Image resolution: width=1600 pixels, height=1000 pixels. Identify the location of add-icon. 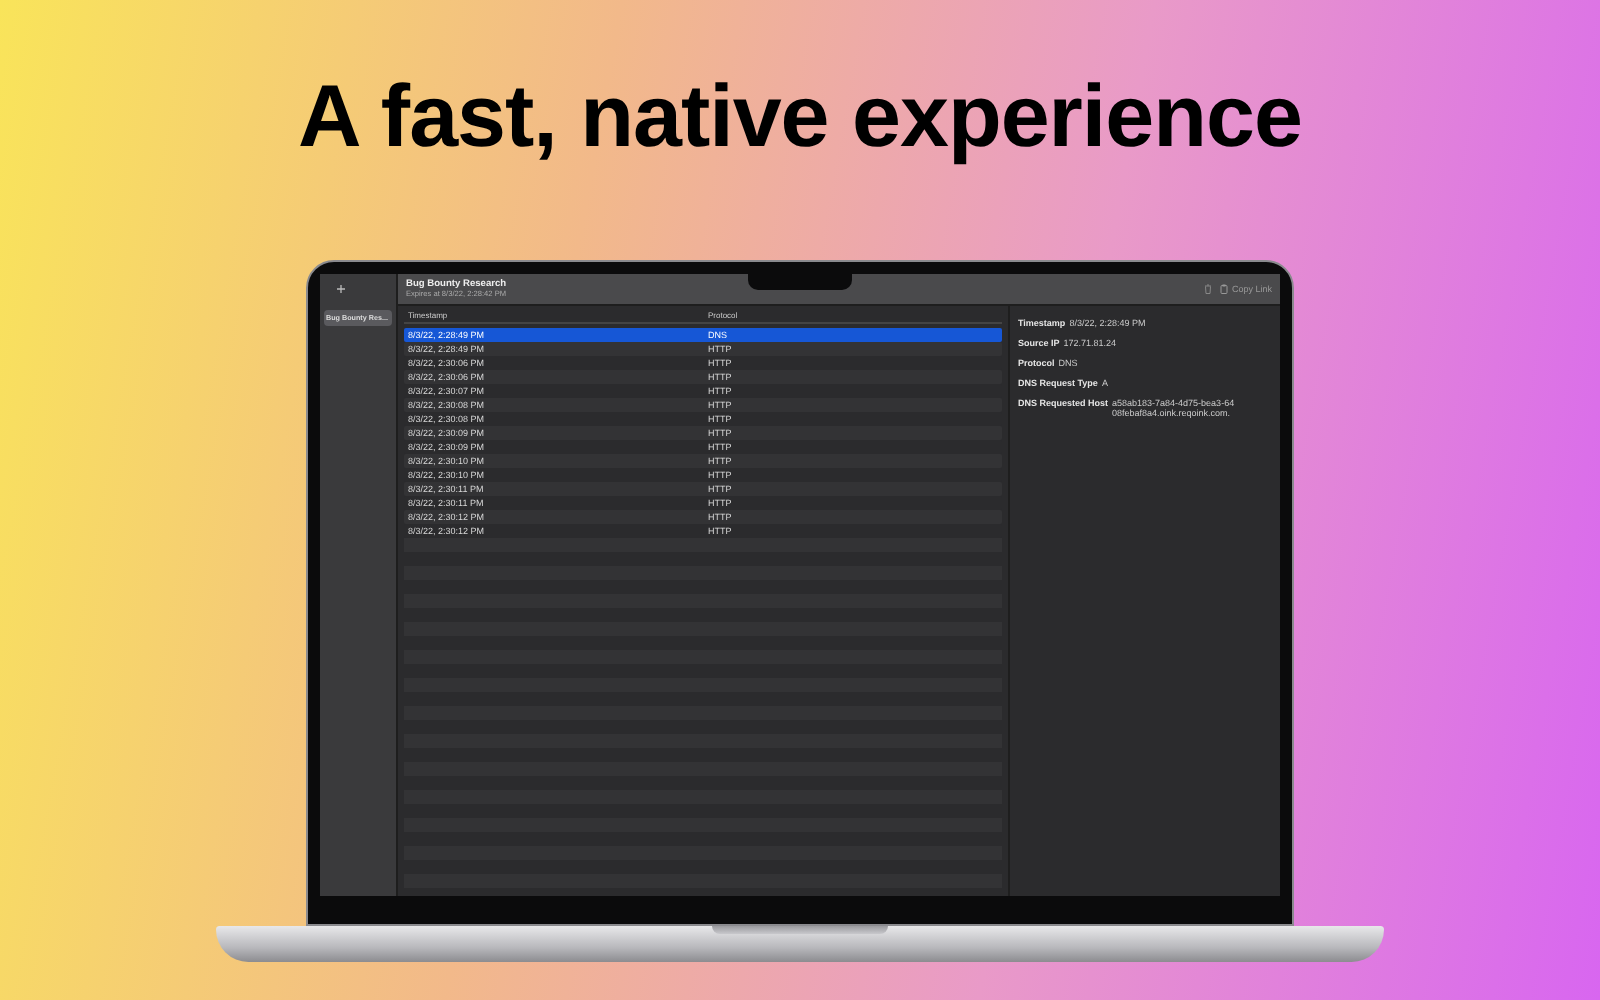
(341, 289).